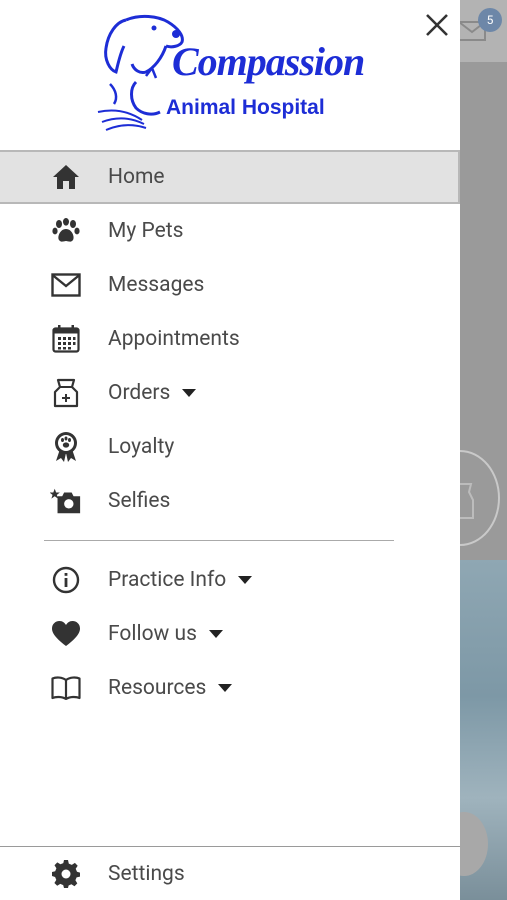  Describe the element at coordinates (141, 447) in the screenshot. I see `nav-item-label: Loyalty` at that location.